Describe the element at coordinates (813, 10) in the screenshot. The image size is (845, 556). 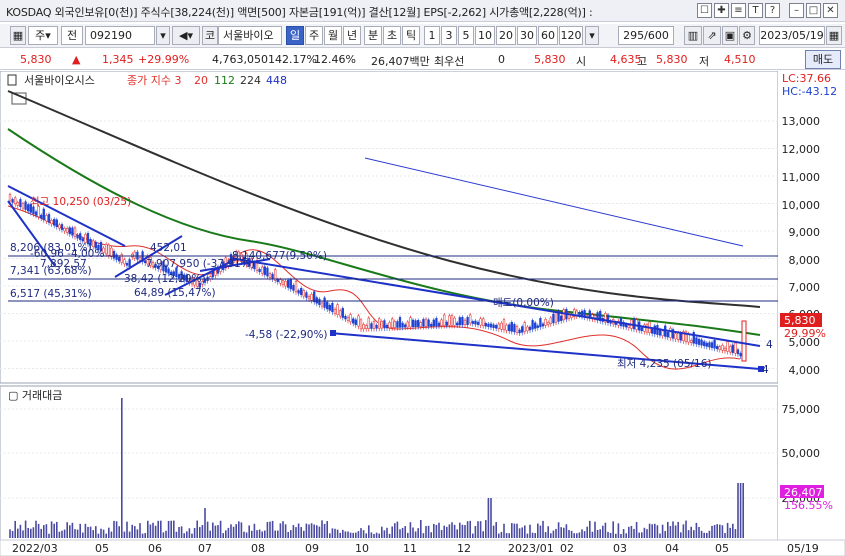
I see `maximize-icon: □` at that location.